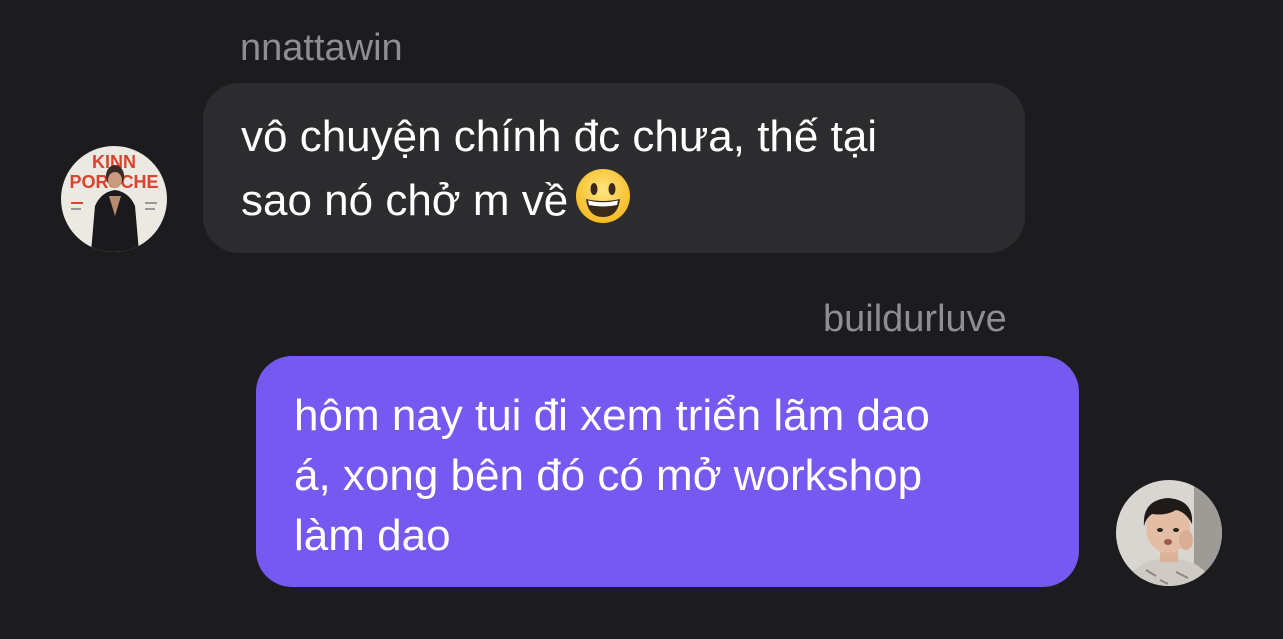 Image resolution: width=1283 pixels, height=639 pixels. Describe the element at coordinates (915, 319) in the screenshot. I see `outgoing-sender-name: buildurluve` at that location.